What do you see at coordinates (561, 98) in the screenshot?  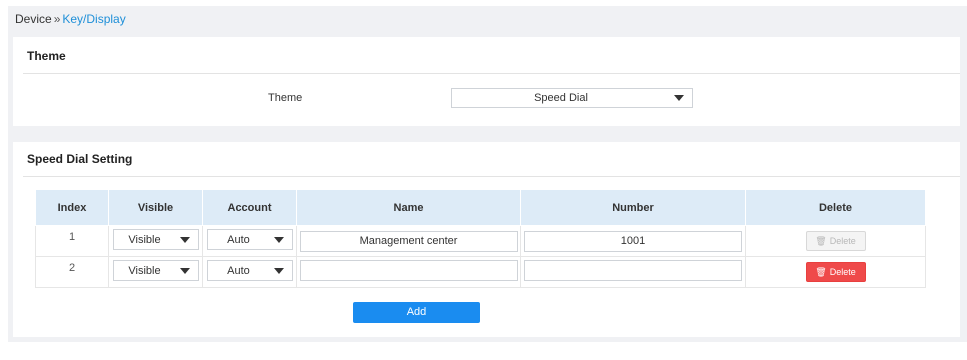 I see `theme-select-value: Speed Dial` at bounding box center [561, 98].